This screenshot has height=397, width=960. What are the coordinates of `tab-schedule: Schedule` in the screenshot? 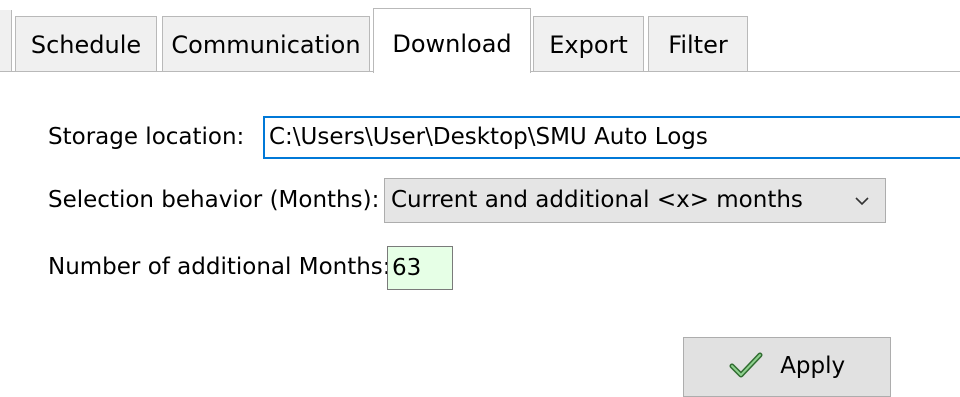 It's located at (86, 44).